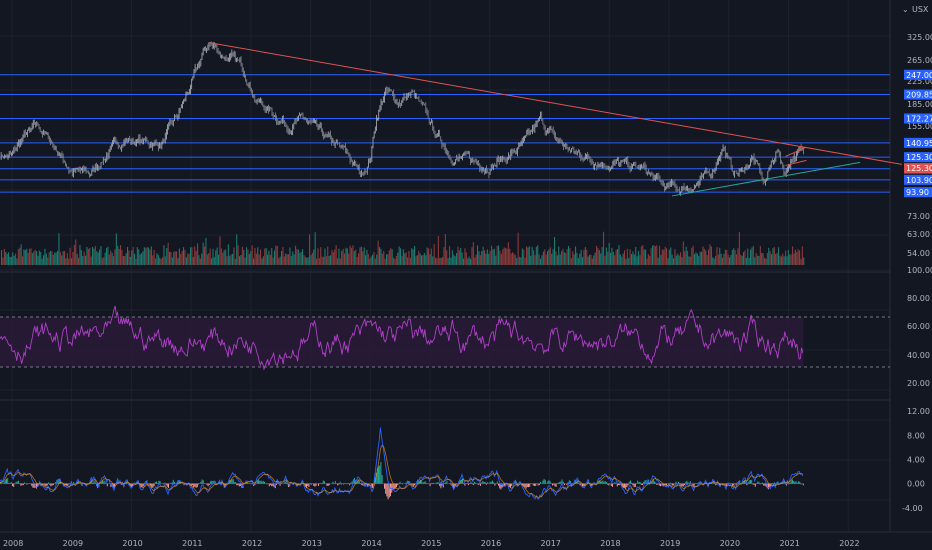 This screenshot has height=550, width=932. Describe the element at coordinates (905, 9) in the screenshot. I see `currency-chevron-icon: ⌄` at that location.